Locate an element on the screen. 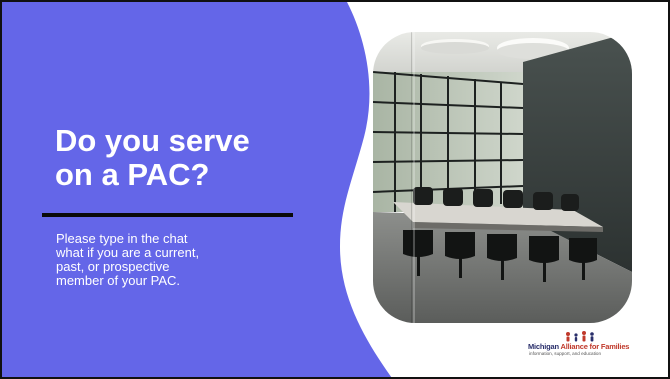  slide-title: Do you serve on a PAC? is located at coordinates (185, 158).